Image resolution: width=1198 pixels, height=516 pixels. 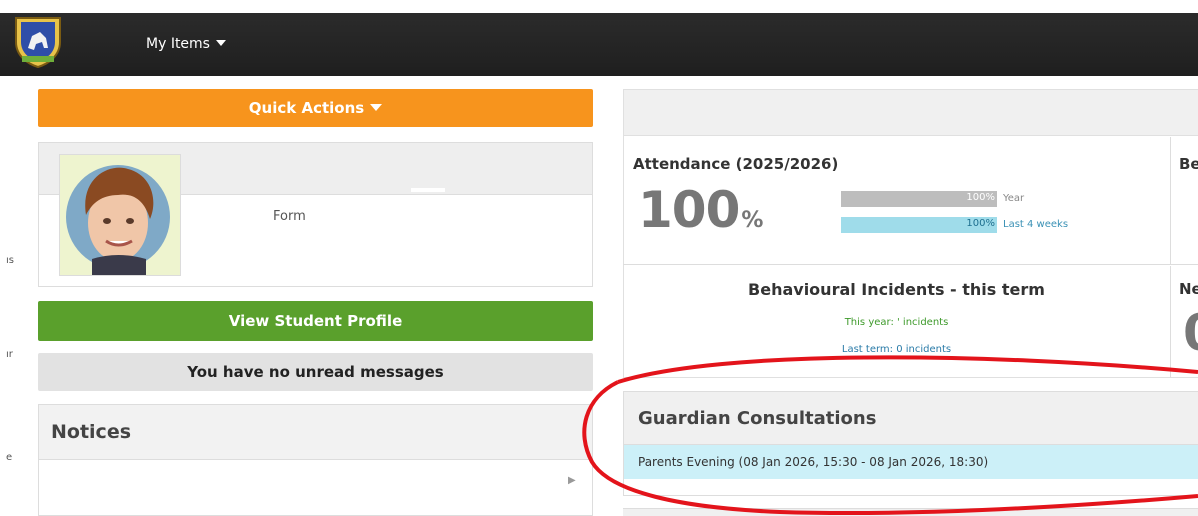 What do you see at coordinates (736, 164) in the screenshot?
I see `attendance-title: Attendance (2025/2026)` at bounding box center [736, 164].